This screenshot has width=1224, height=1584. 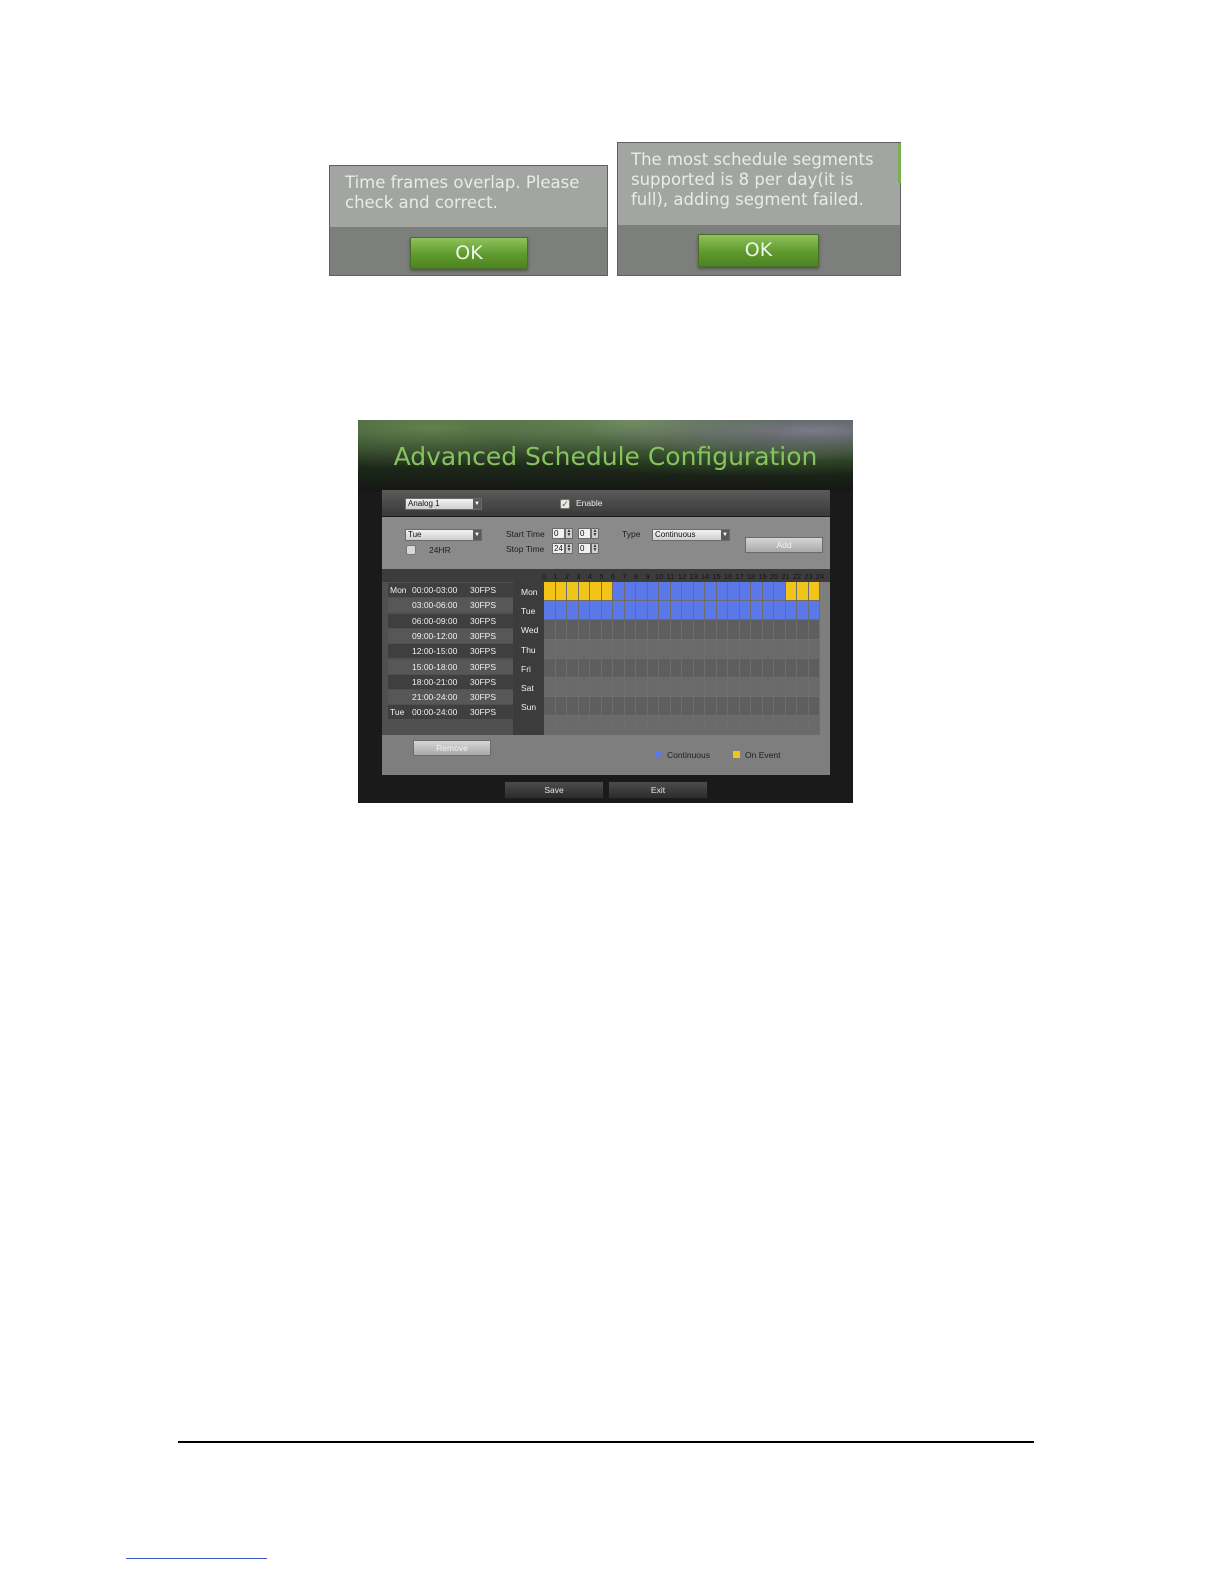 What do you see at coordinates (595, 533) in the screenshot?
I see `start-minute-stepper: ▲ ▼` at bounding box center [595, 533].